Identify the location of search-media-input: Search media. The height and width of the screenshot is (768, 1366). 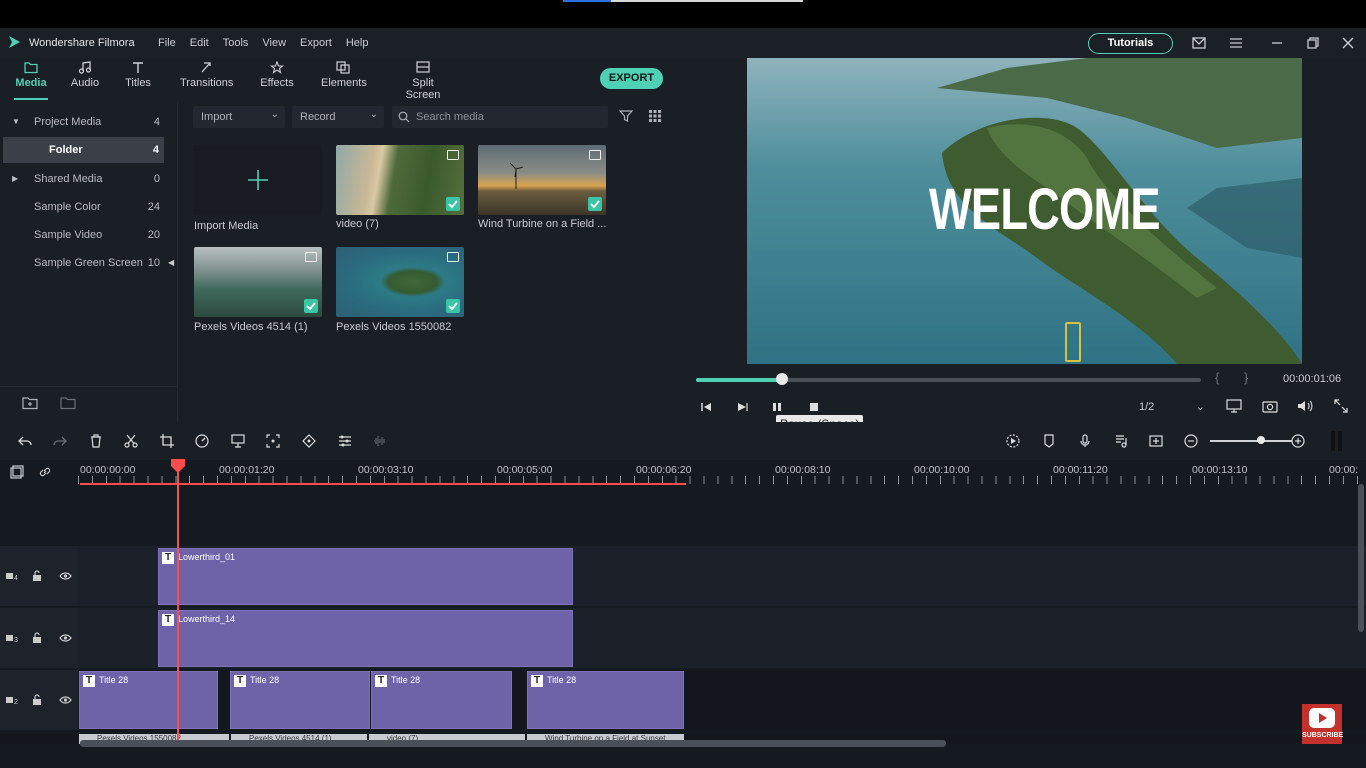
(500, 117).